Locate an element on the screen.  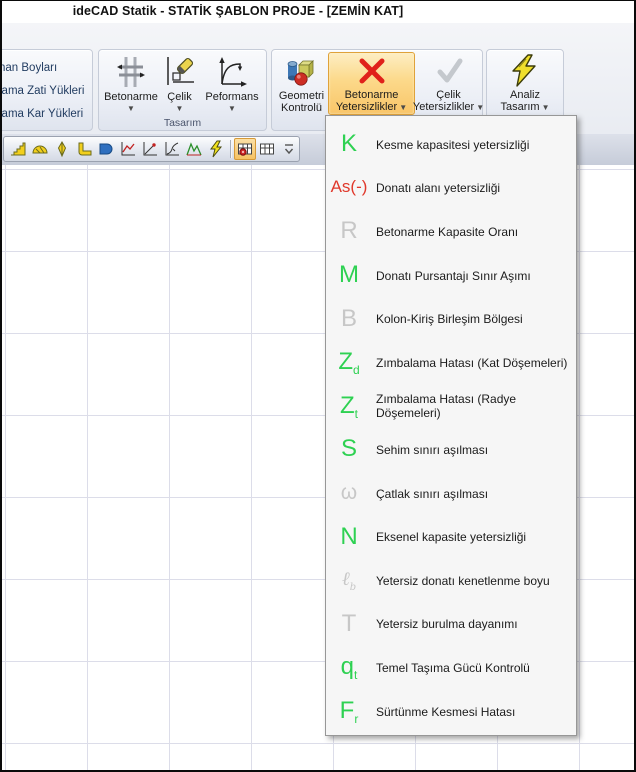
gray-check-icon is located at coordinates (449, 71).